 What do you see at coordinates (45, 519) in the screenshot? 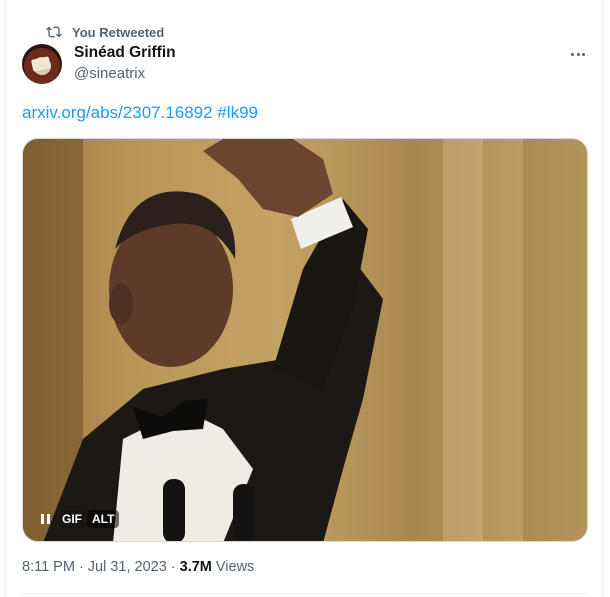
I see `pause-button` at bounding box center [45, 519].